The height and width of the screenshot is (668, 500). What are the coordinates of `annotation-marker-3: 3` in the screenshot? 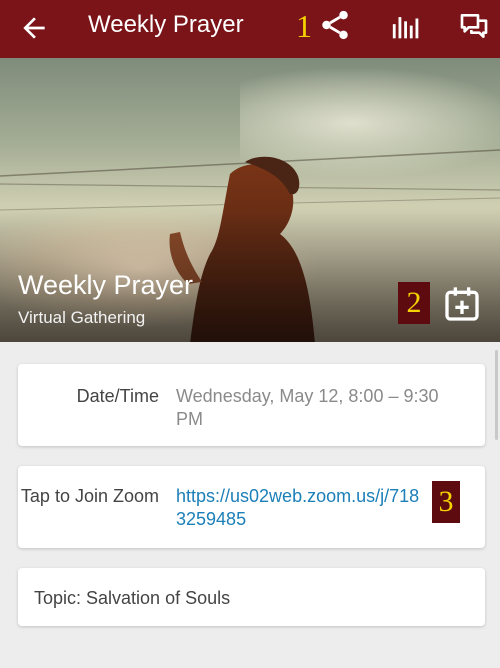 It's located at (446, 502).